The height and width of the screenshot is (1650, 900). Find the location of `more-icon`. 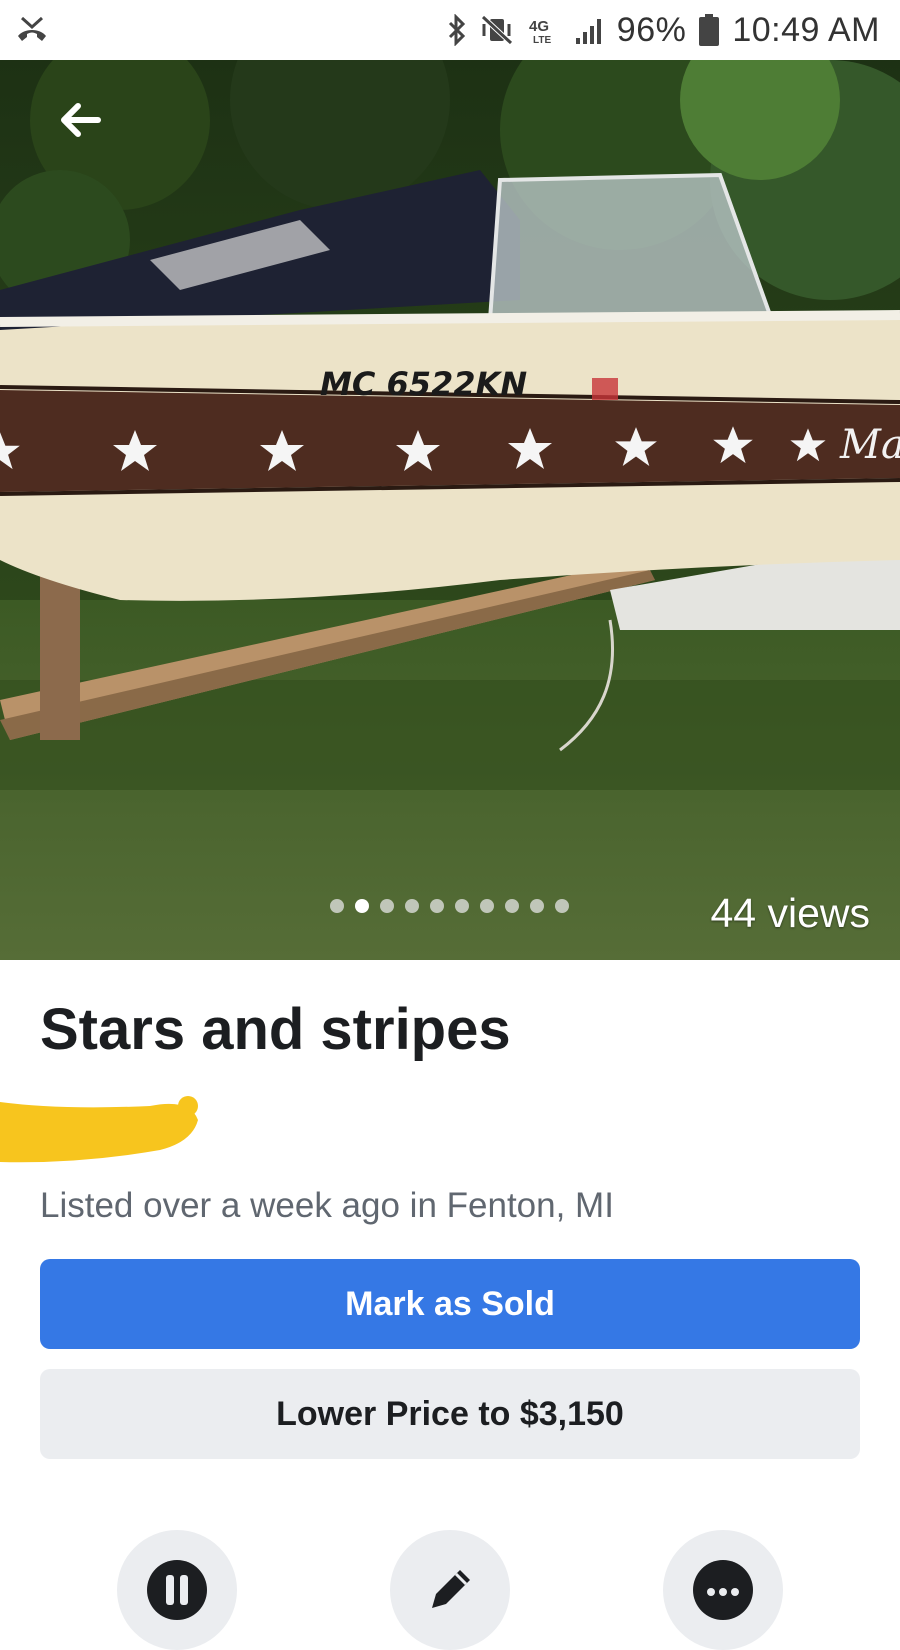

more-icon is located at coordinates (723, 1590).